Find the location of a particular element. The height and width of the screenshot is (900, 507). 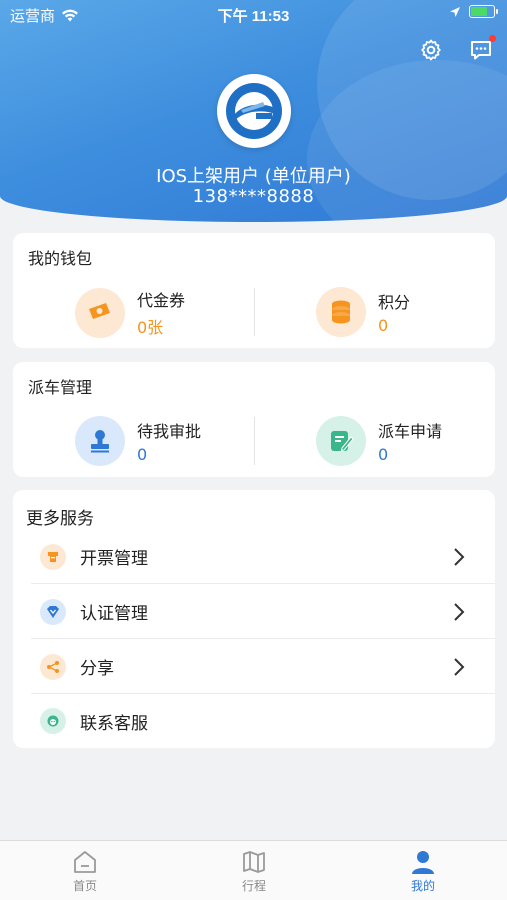

tab-home: 首页 is located at coordinates (85, 871).